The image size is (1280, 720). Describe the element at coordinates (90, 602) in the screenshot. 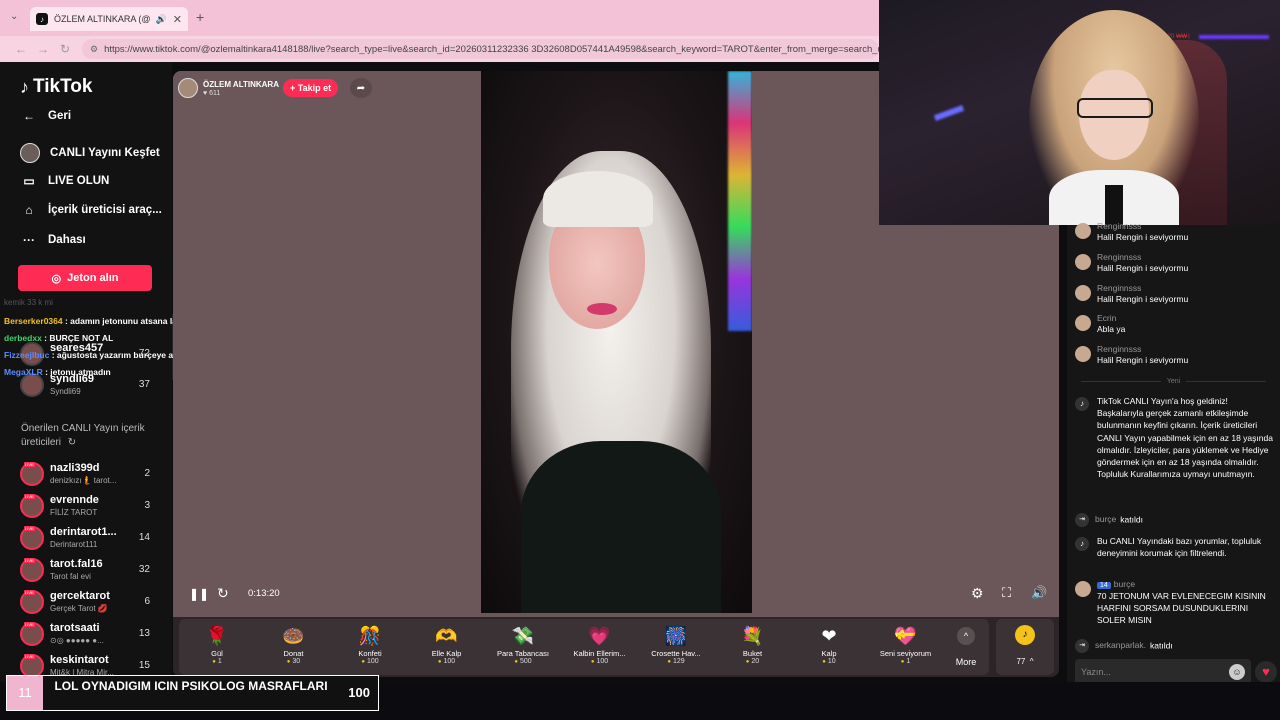

I see `recommended-creator: LIVE gercektarot Gerçek Tarot 💋 6` at that location.